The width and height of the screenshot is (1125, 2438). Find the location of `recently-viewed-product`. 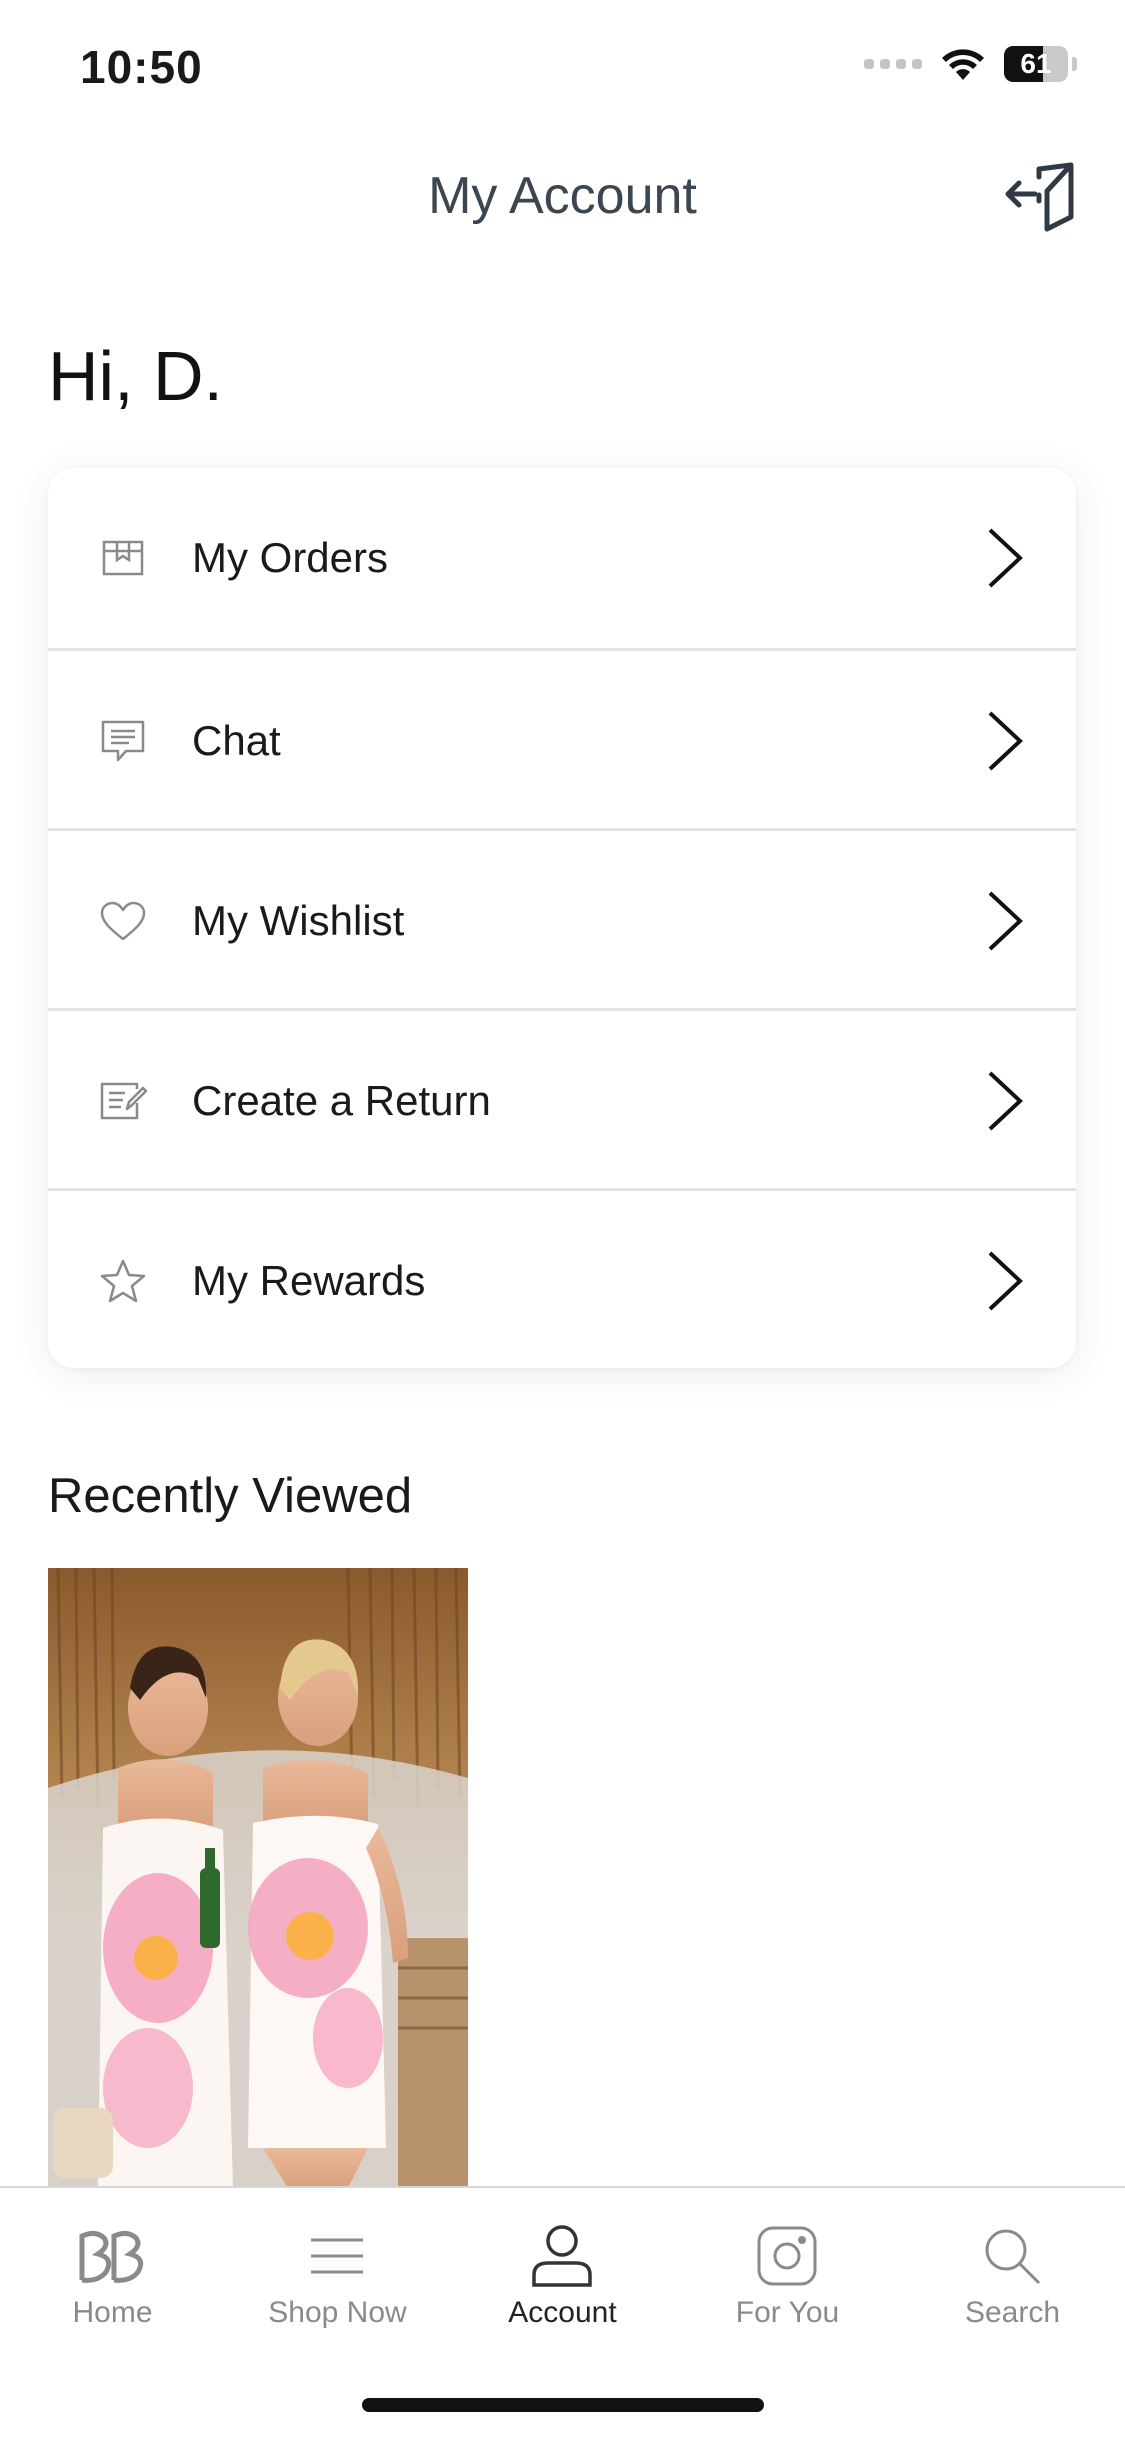

recently-viewed-product is located at coordinates (258, 1878).